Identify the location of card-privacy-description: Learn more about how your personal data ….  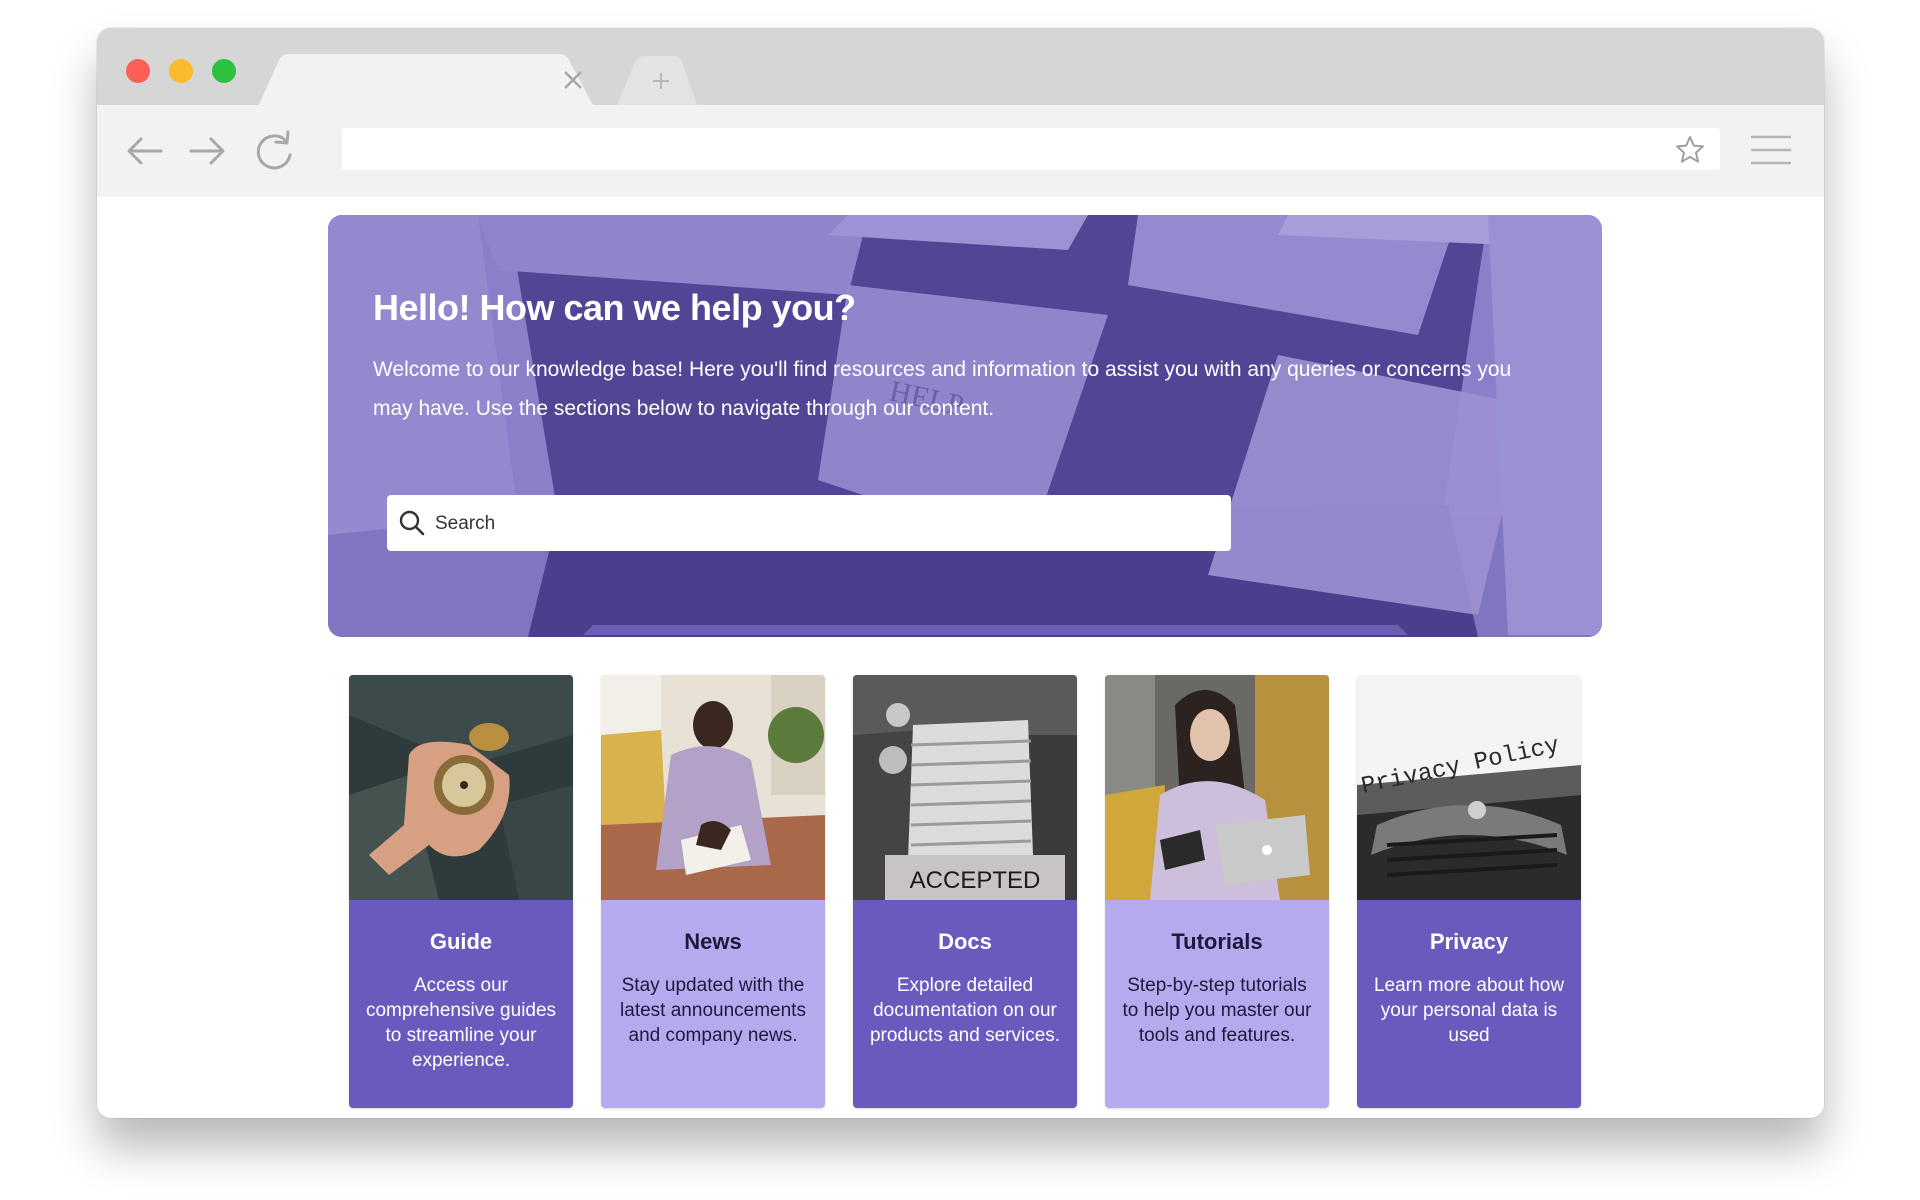
(1469, 1010).